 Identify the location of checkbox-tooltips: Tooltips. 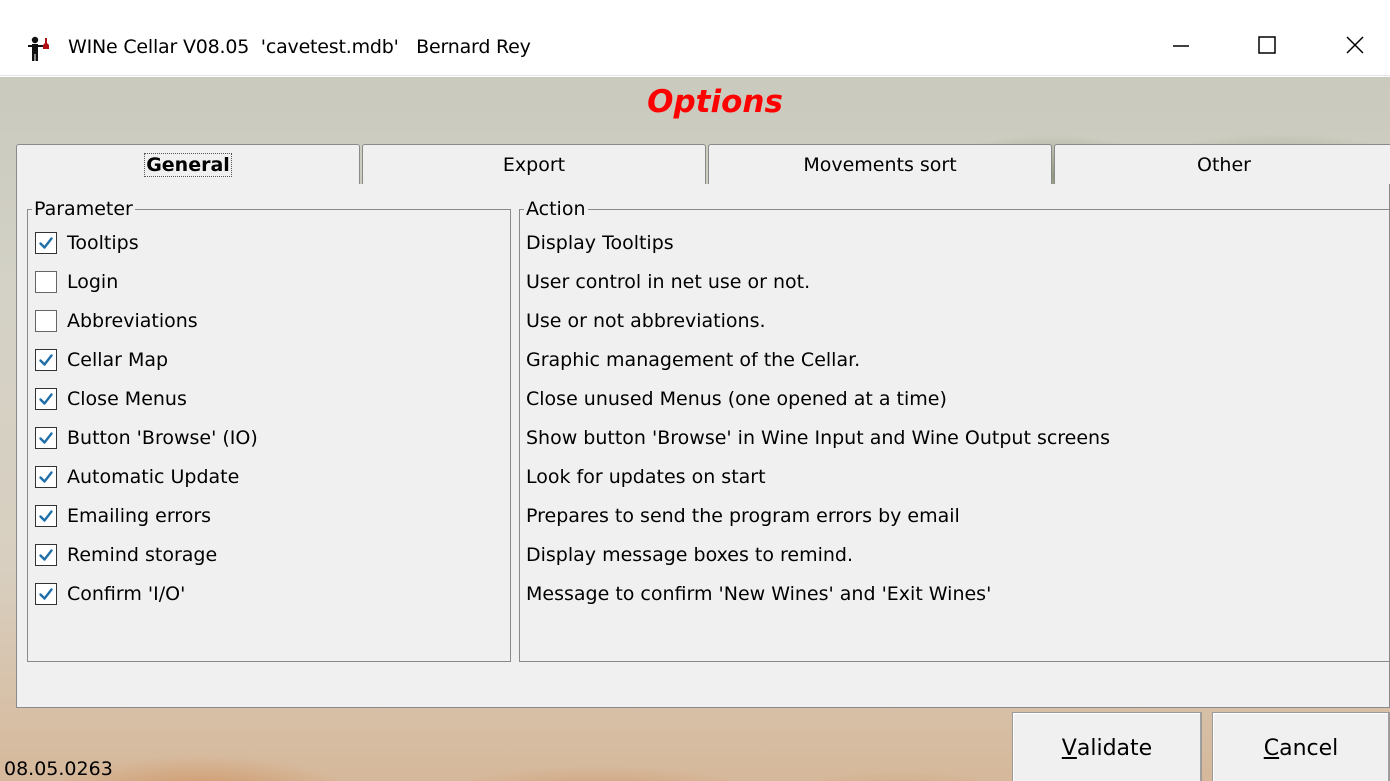
(87, 243).